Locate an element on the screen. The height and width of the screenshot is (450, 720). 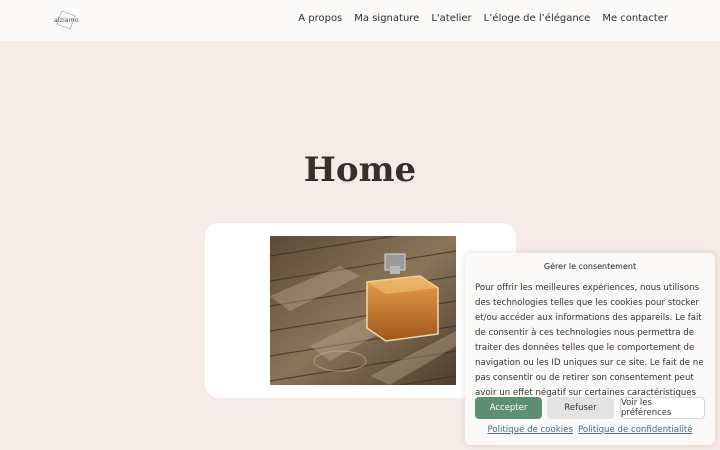
nav-item-ma-signature: Ma signature is located at coordinates (386, 18).